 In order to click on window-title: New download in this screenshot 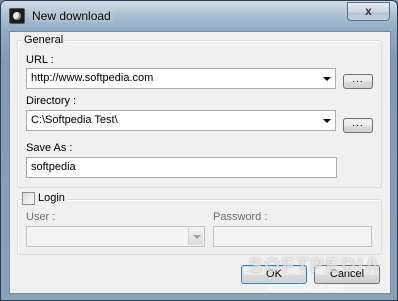, I will do `click(71, 16)`.